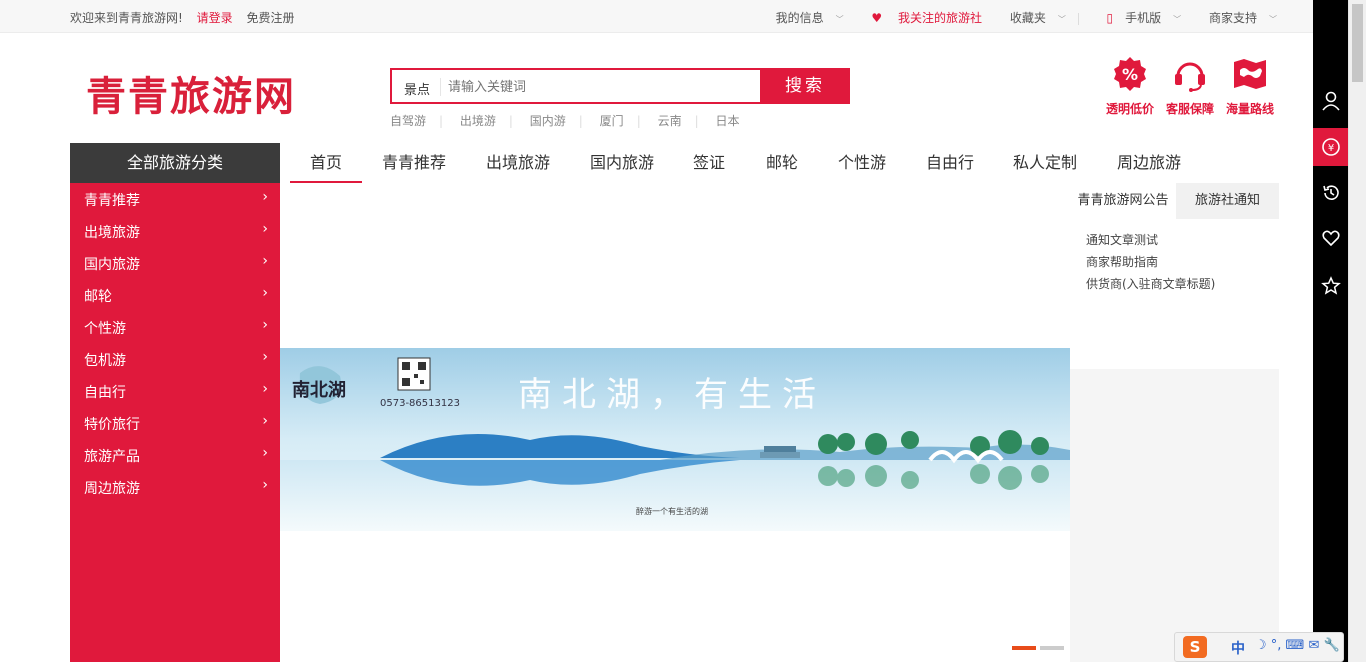 Image resolution: width=1366 pixels, height=662 pixels. I want to click on history-button, so click(1330, 193).